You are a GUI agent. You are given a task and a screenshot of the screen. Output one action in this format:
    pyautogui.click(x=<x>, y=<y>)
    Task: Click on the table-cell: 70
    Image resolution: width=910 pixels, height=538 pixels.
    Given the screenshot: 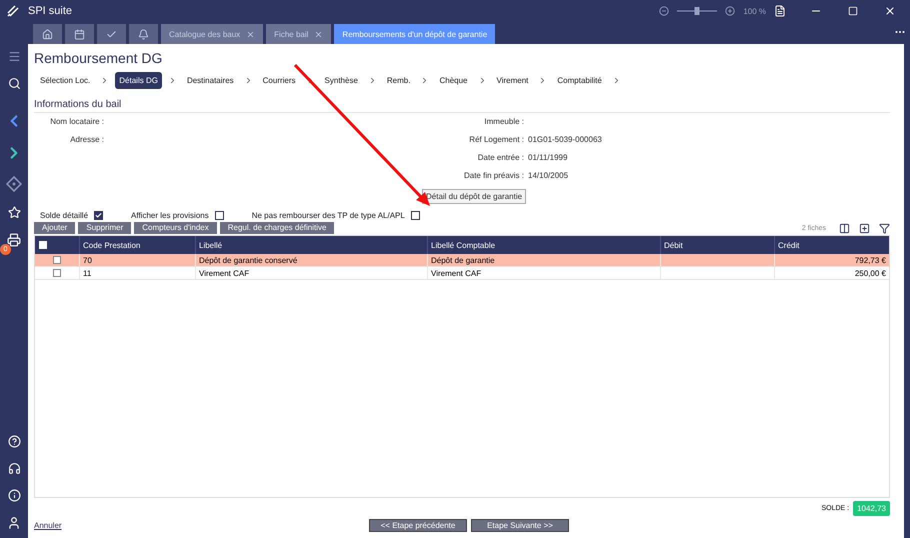 What is the action you would take?
    pyautogui.click(x=137, y=260)
    